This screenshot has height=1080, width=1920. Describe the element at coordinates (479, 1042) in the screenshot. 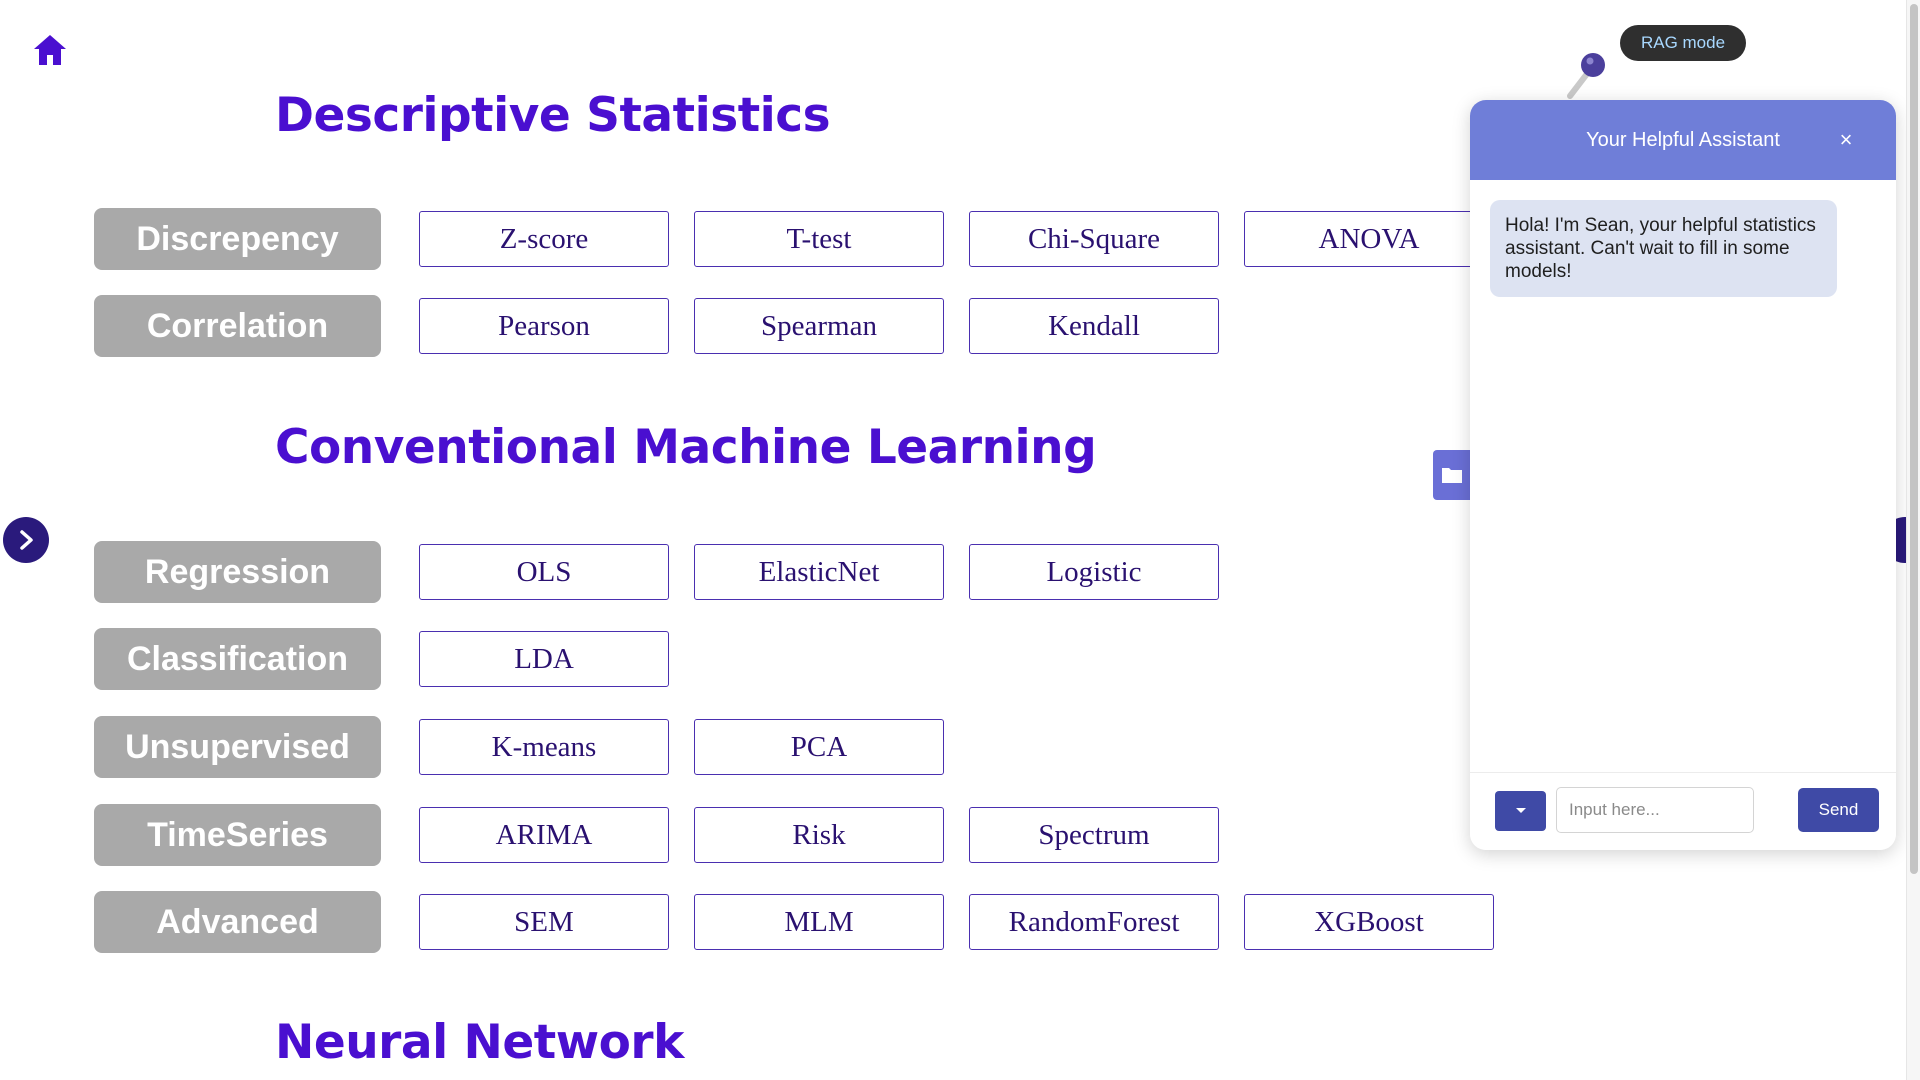

I see `section-title-neural: Neural Network` at that location.